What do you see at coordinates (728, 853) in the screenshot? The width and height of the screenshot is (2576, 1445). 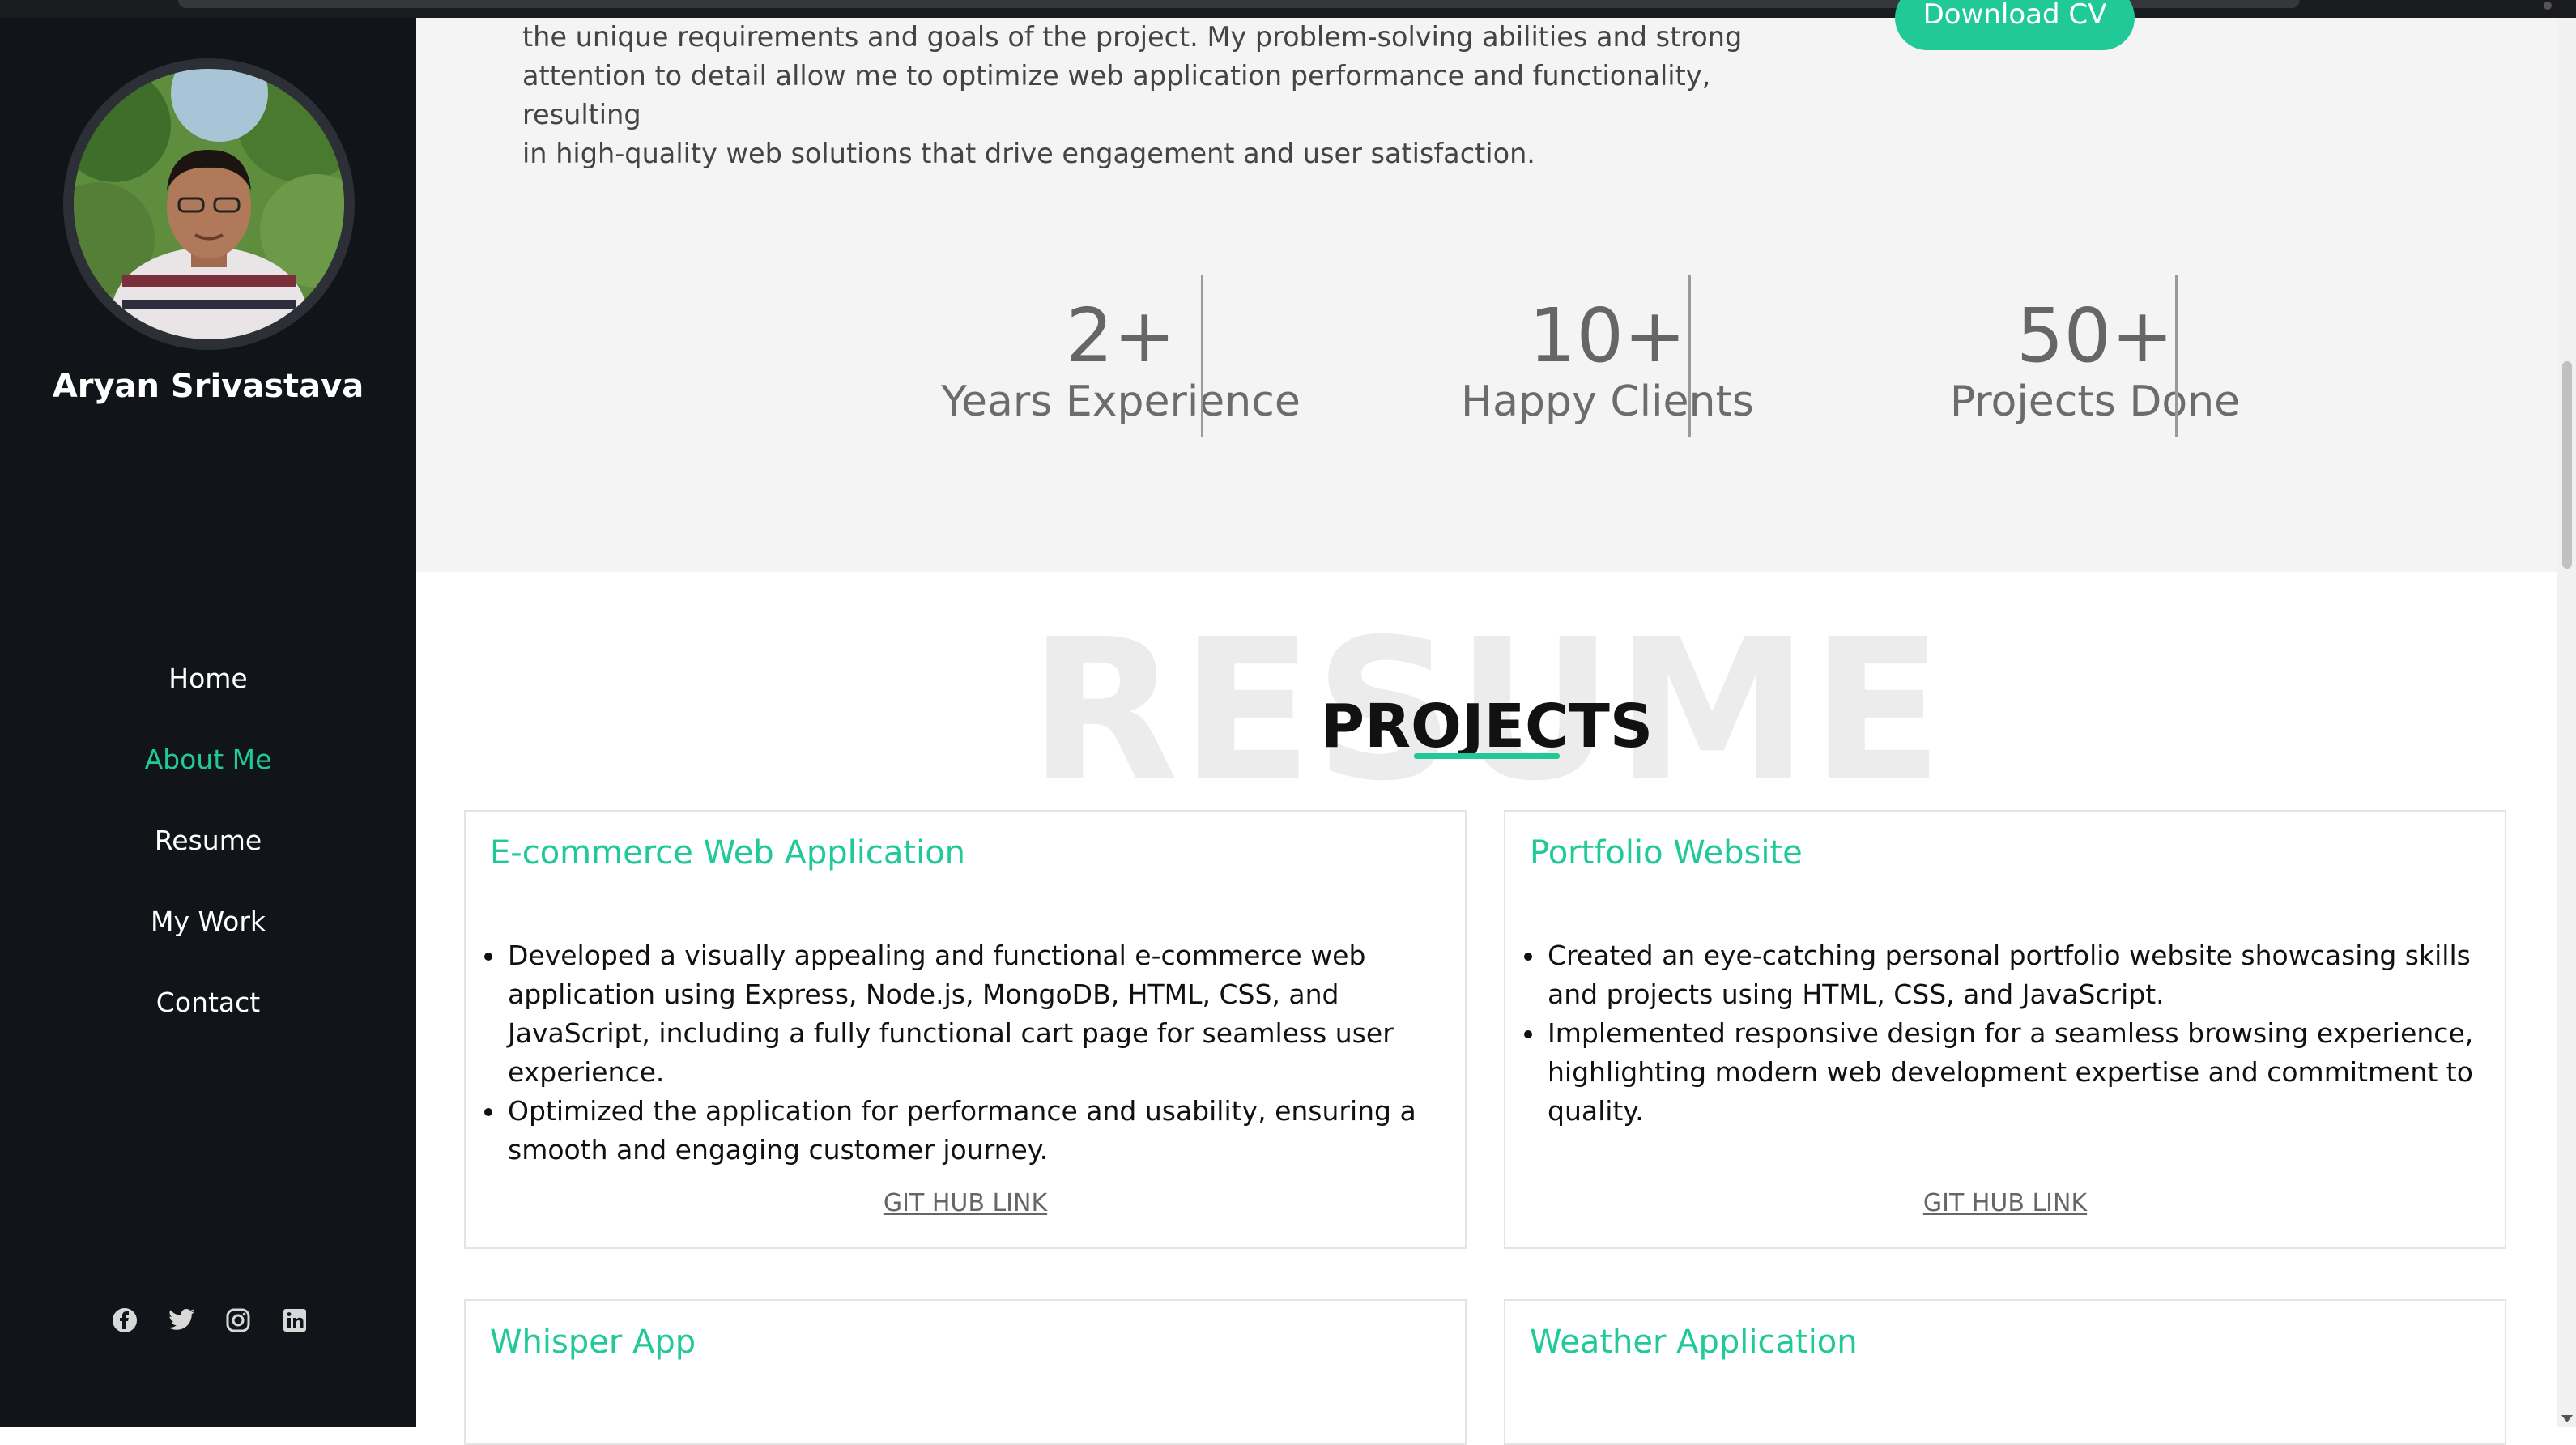 I see `project-title: E-commerce Web Application` at bounding box center [728, 853].